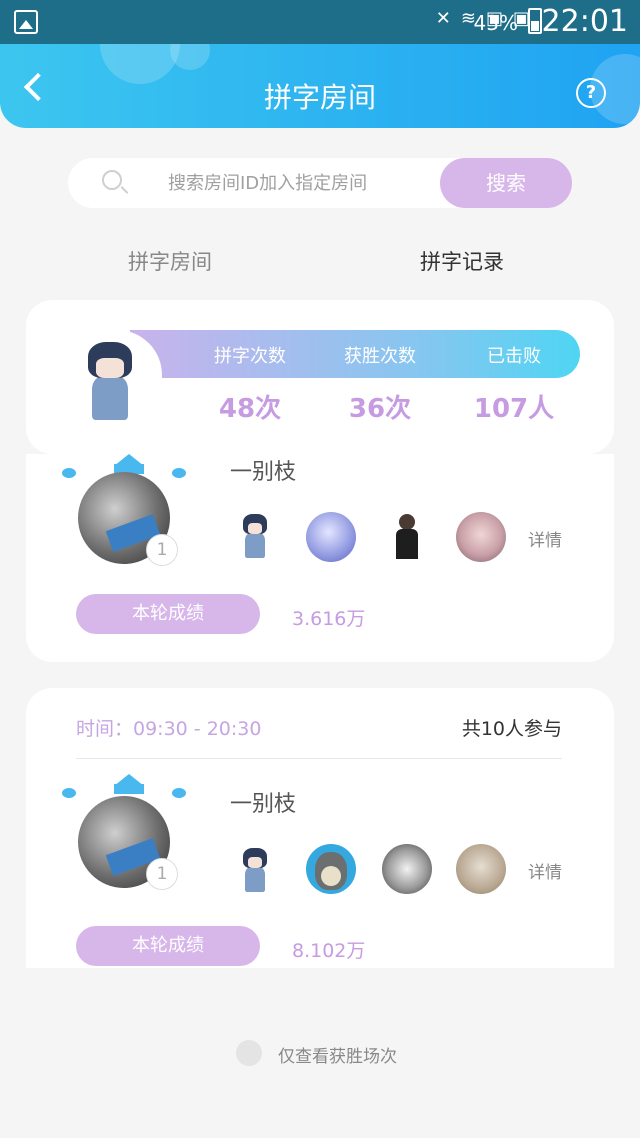  I want to click on tab-records: 拼字记录, so click(462, 261).